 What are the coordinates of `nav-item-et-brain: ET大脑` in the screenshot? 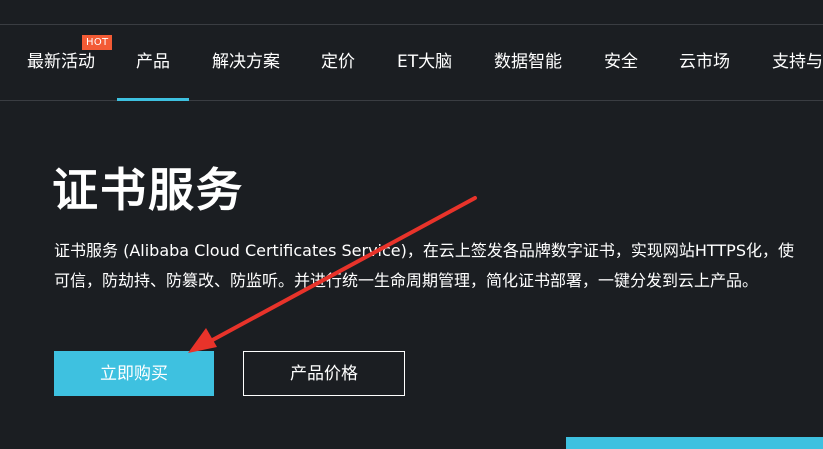 It's located at (424, 62).